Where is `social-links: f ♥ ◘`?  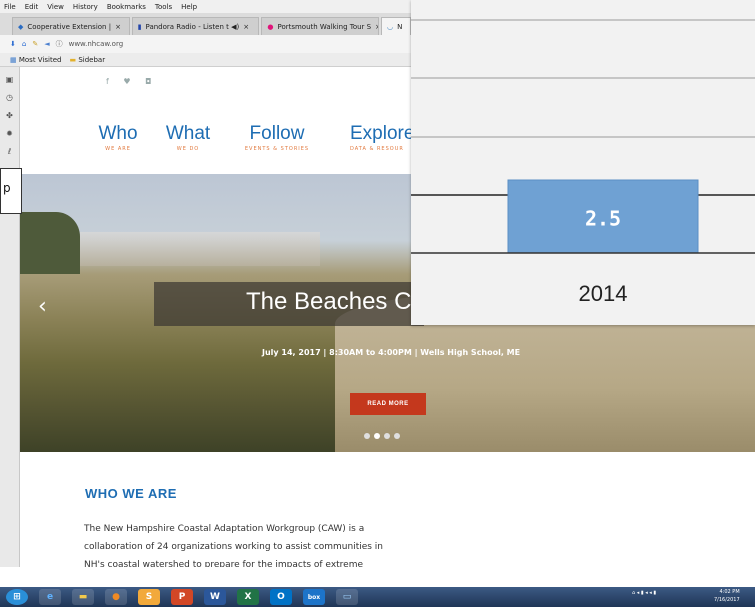
social-links: f ♥ ◘ is located at coordinates (131, 81).